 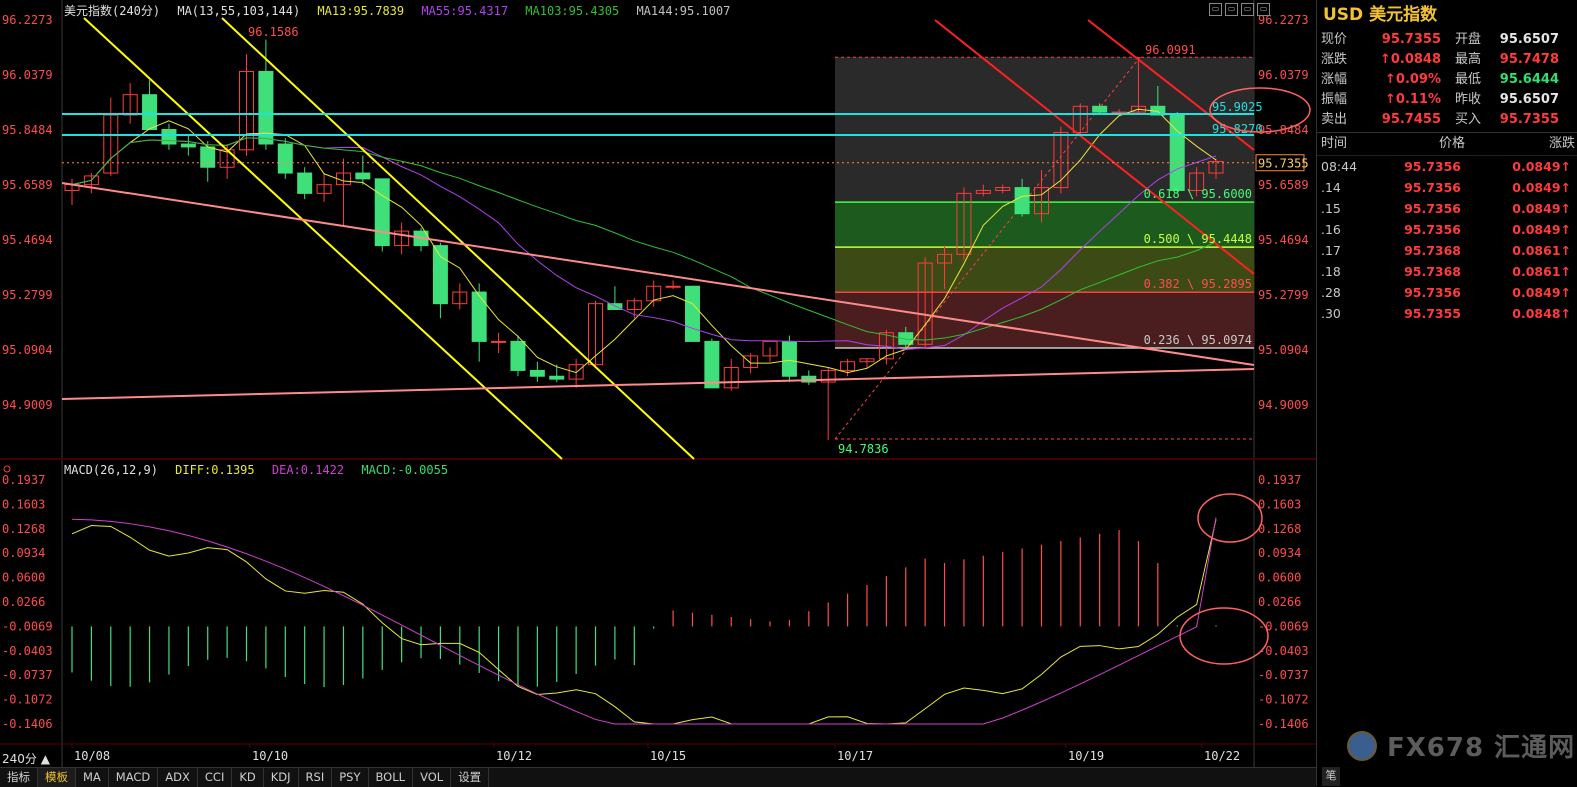 I want to click on macd-axis-label-right: 0.1268, so click(x=1279, y=529).